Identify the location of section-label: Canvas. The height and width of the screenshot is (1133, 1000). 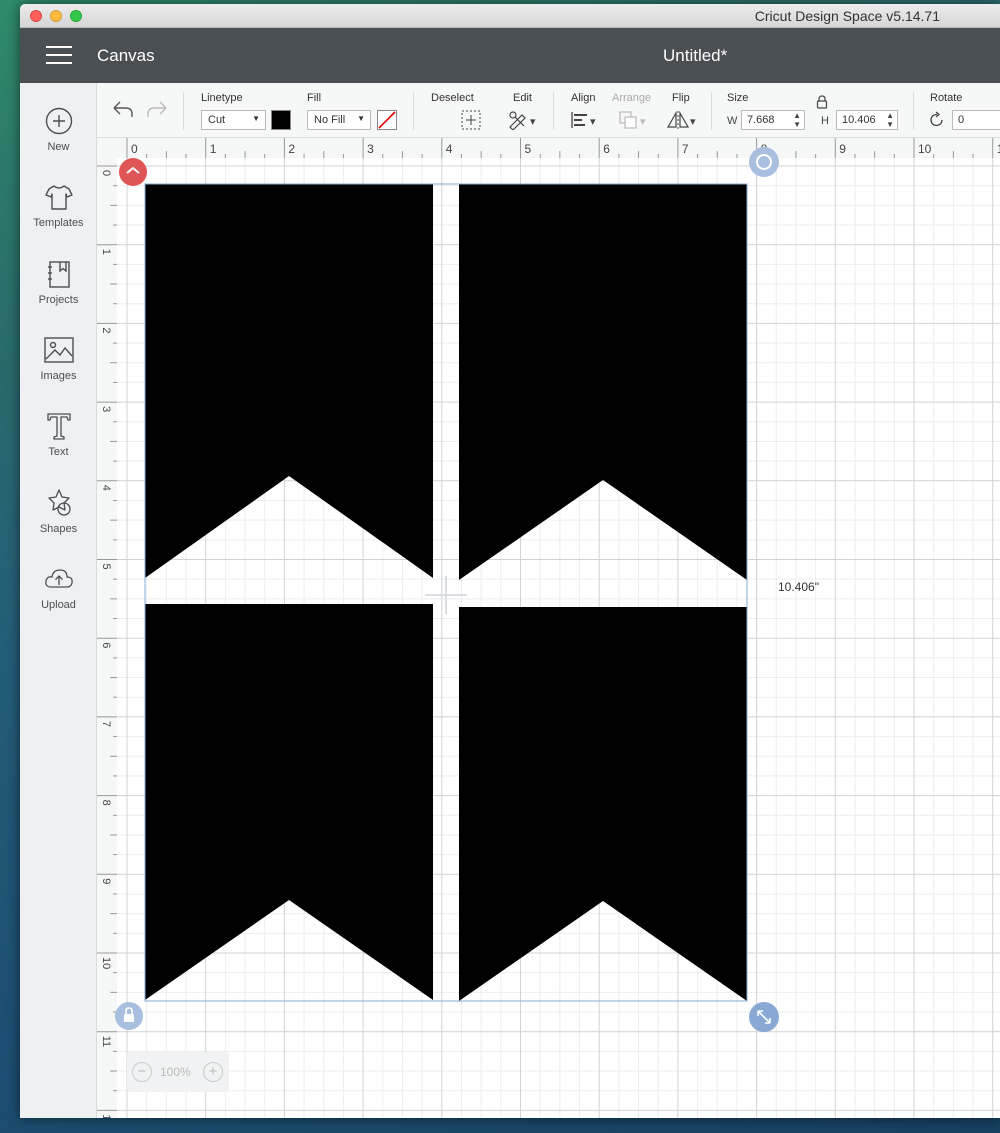
(126, 55).